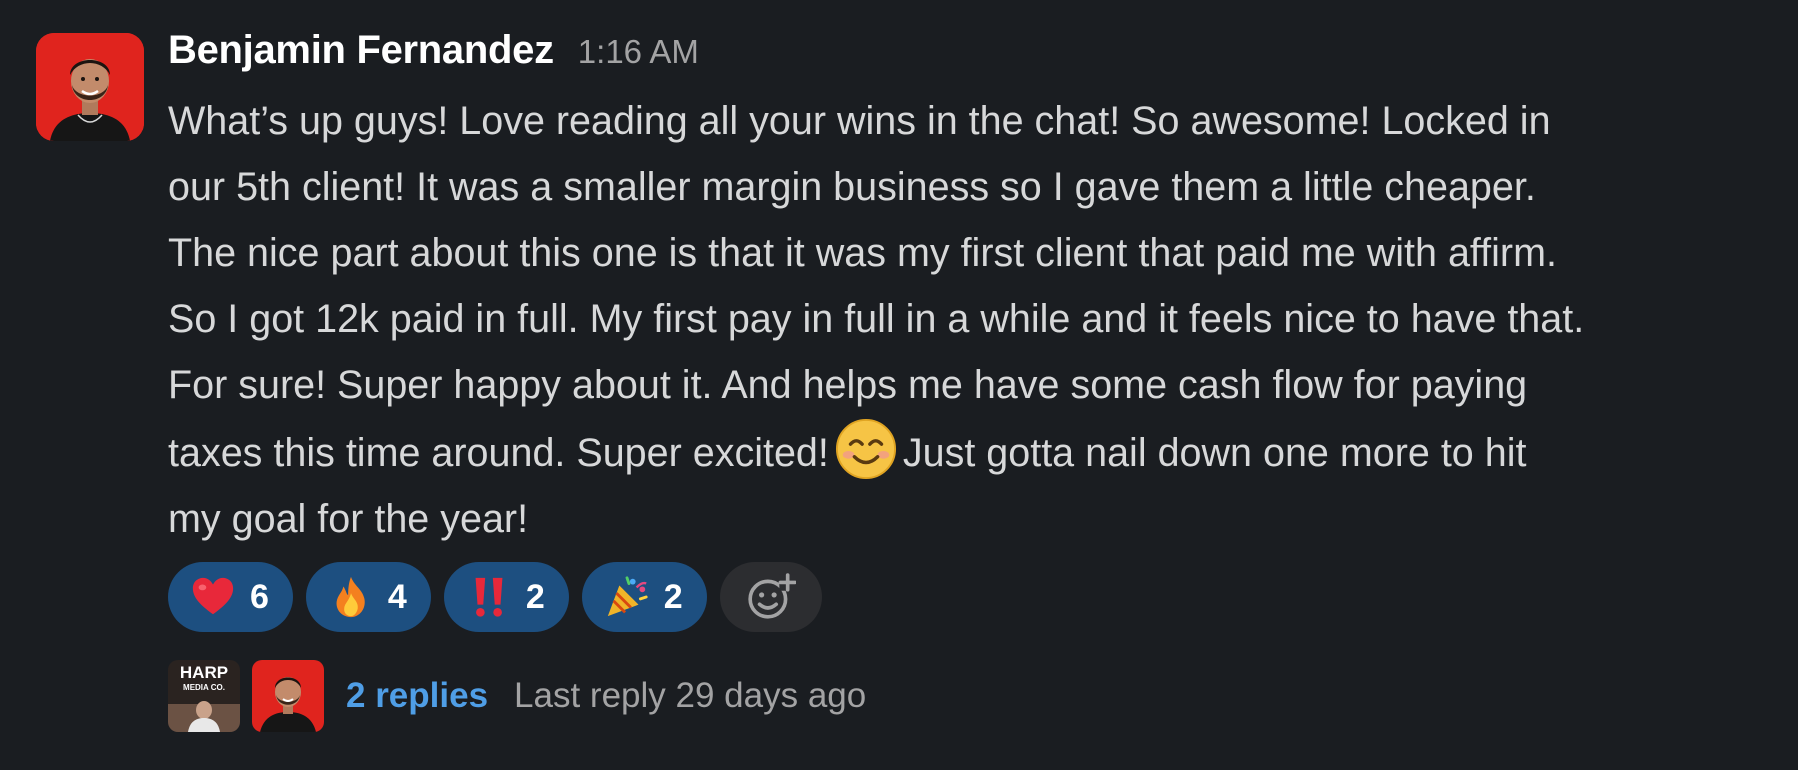 This screenshot has width=1798, height=770. What do you see at coordinates (259, 596) in the screenshot?
I see `reaction-count: 6` at bounding box center [259, 596].